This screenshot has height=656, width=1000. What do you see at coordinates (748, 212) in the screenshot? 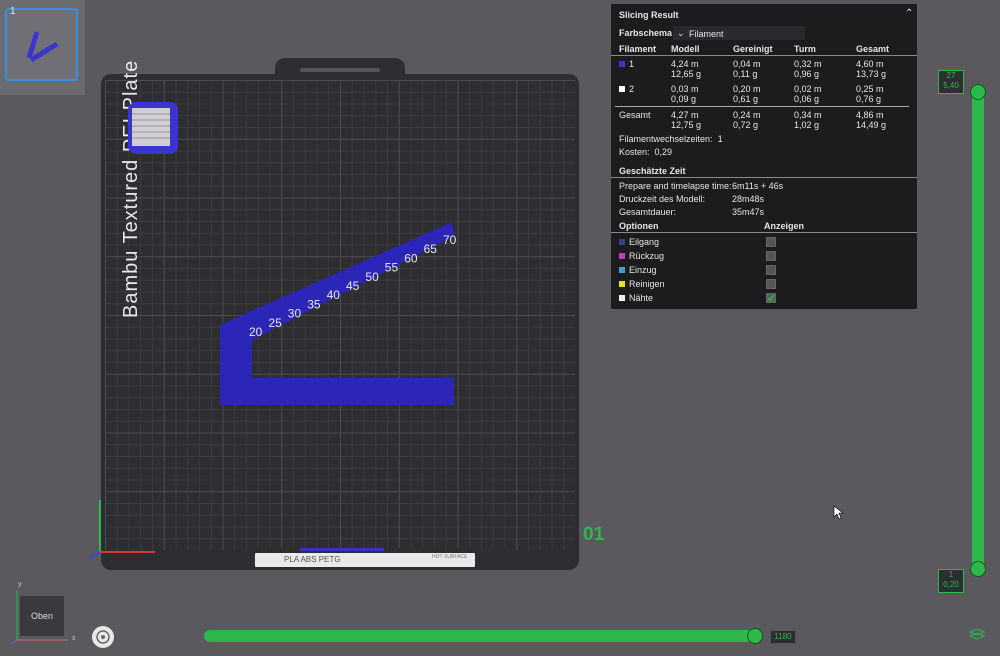
I see `time-total-value: 35m47s` at bounding box center [748, 212].